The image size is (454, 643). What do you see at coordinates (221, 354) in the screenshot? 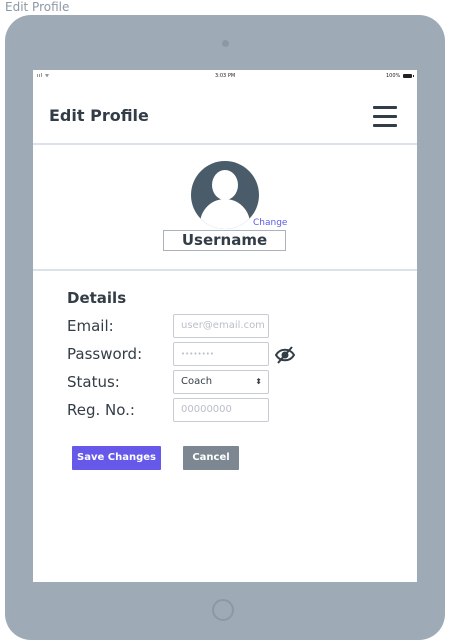
I see `password-field: ••••••••` at bounding box center [221, 354].